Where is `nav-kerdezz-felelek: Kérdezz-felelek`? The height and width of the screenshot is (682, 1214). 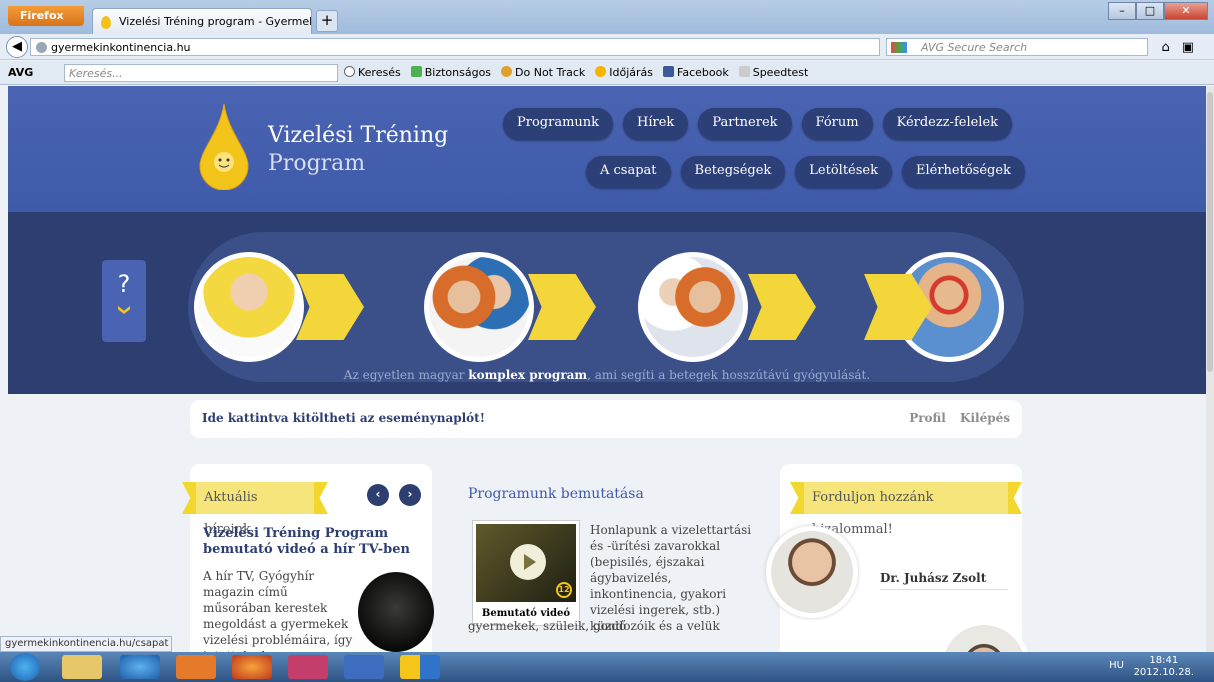 nav-kerdezz-felelek: Kérdezz-felelek is located at coordinates (947, 124).